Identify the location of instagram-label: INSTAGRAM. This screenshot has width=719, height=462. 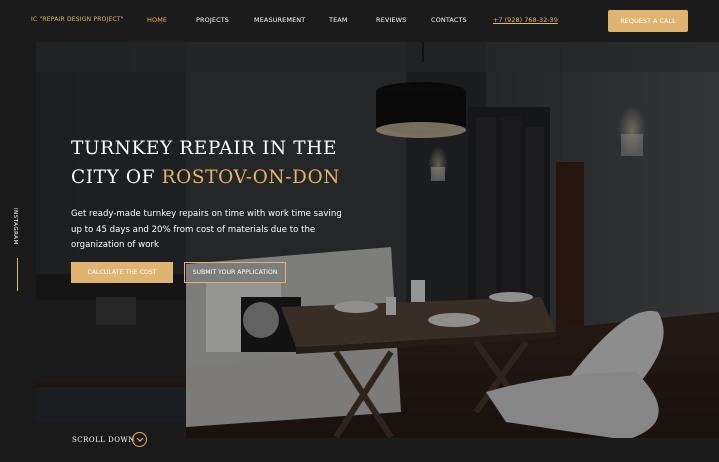
(15, 226).